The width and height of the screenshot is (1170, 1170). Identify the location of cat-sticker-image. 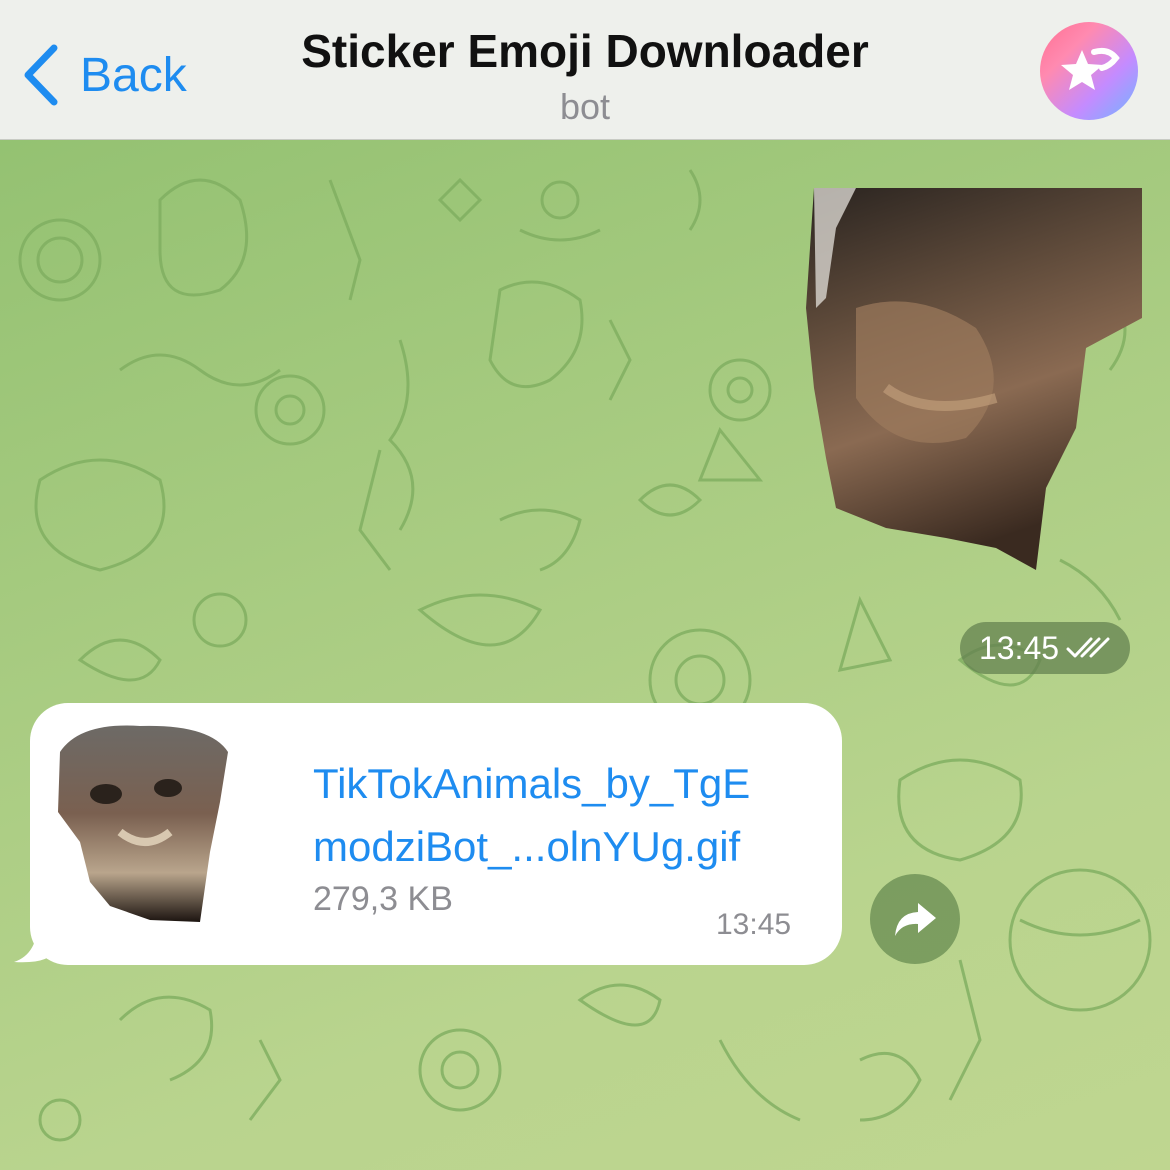
(974, 379).